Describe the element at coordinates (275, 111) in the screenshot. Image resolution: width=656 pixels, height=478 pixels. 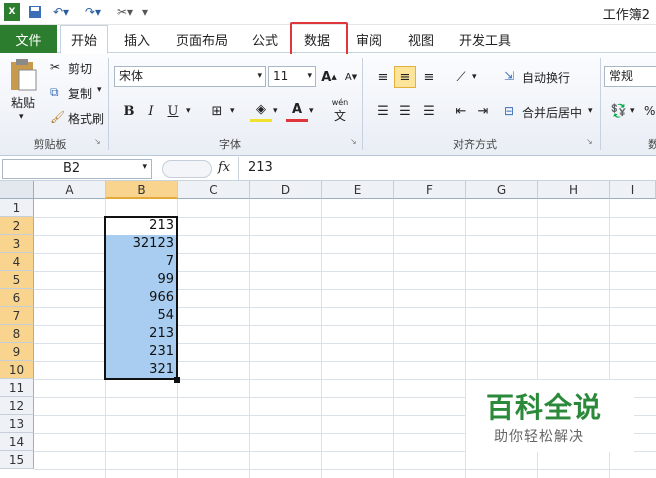
I see `fill-dropdown-icon: ▾` at that location.